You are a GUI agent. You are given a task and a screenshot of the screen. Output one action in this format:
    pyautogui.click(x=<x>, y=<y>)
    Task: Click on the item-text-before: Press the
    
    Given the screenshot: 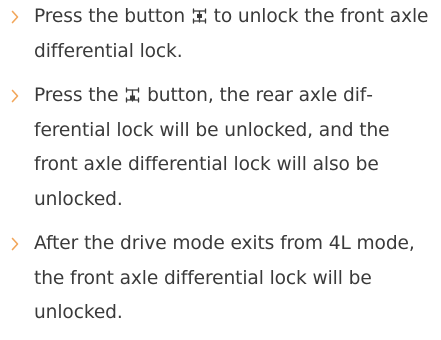 What is the action you would take?
    pyautogui.click(x=79, y=95)
    